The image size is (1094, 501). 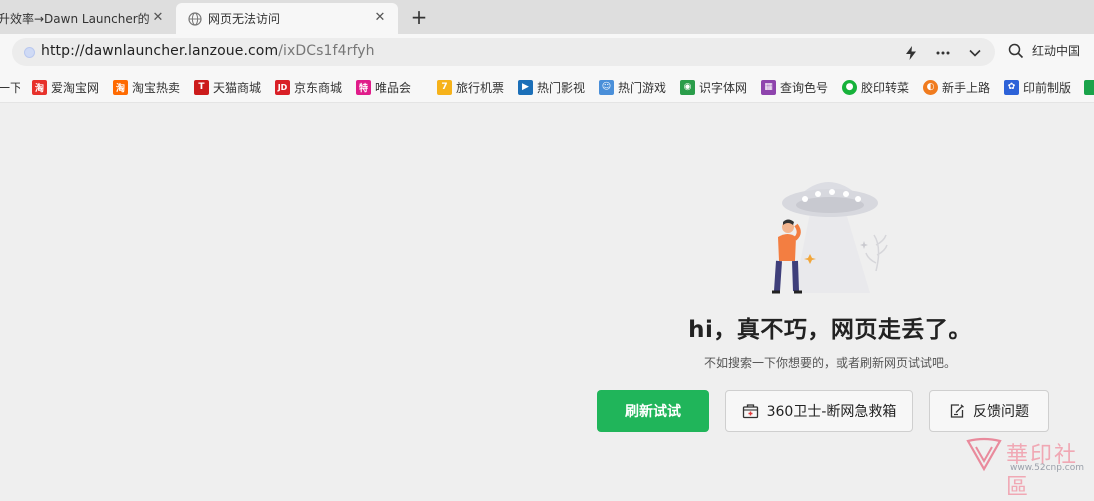 I want to click on bookmark-label: 唯品会, so click(x=393, y=87).